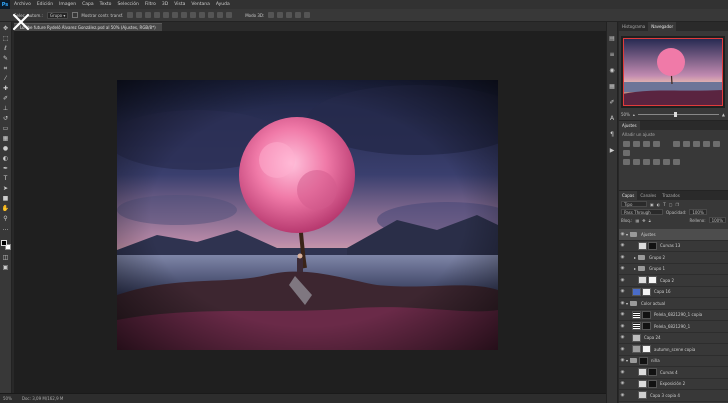 This screenshot has width=728, height=403. I want to click on layer-row: ◉ ▾ Ajustes, so click(673, 235).